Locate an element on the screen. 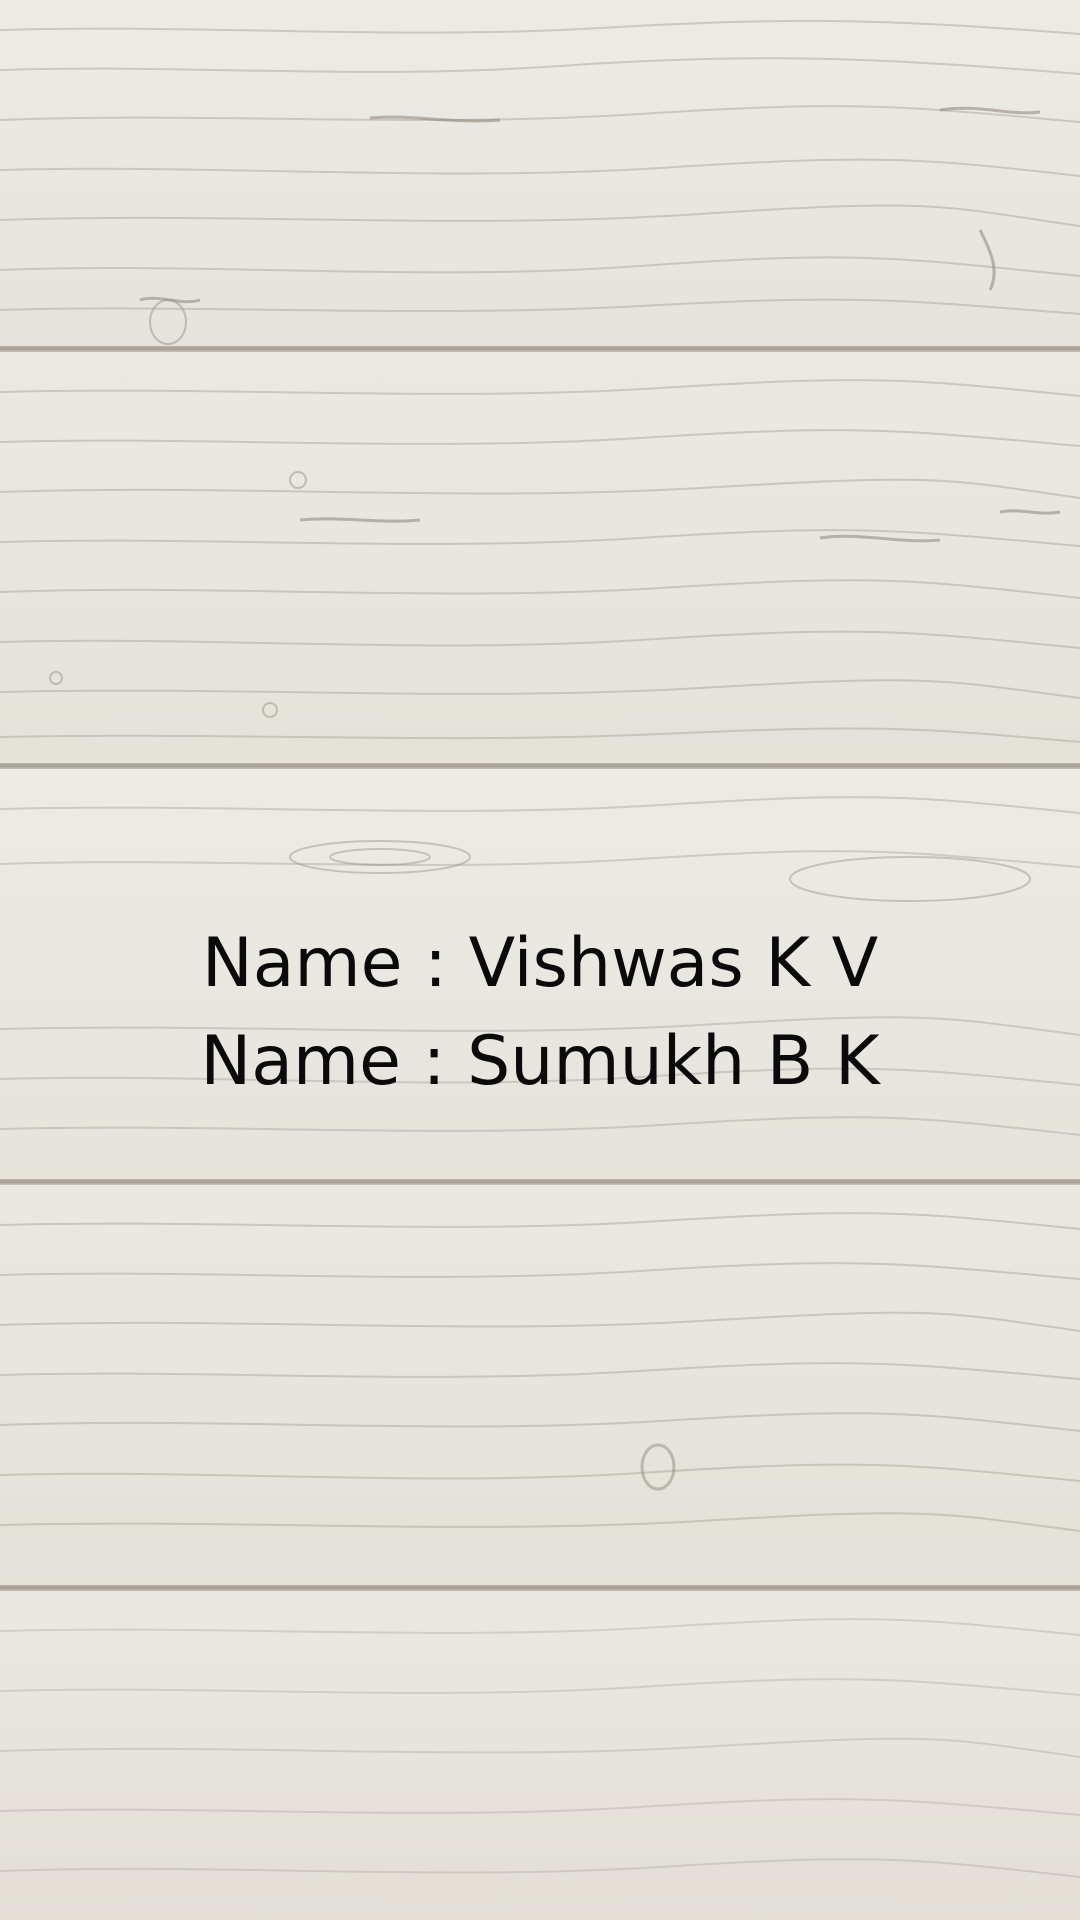 This screenshot has width=1080, height=1920. credits-block: Name : Vishwas K V Name : Sumukh B K is located at coordinates (540, 1013).